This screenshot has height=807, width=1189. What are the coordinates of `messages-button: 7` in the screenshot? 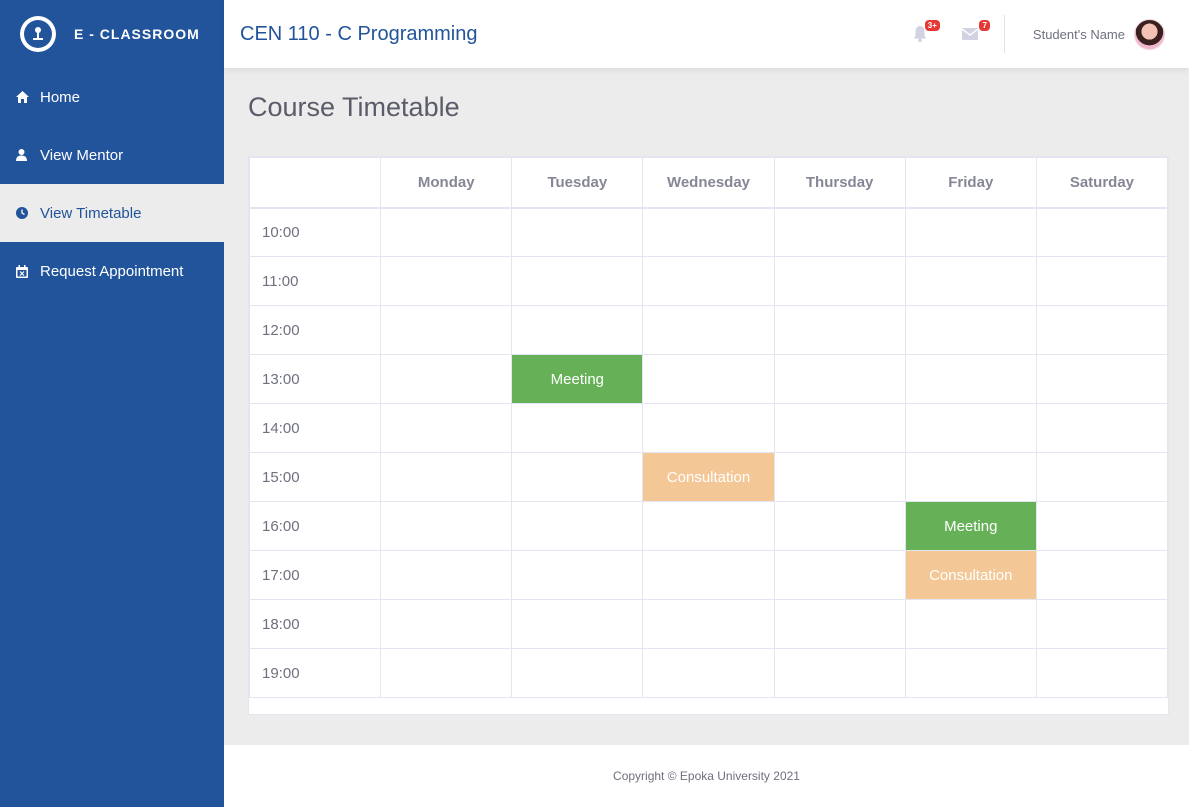 It's located at (974, 33).